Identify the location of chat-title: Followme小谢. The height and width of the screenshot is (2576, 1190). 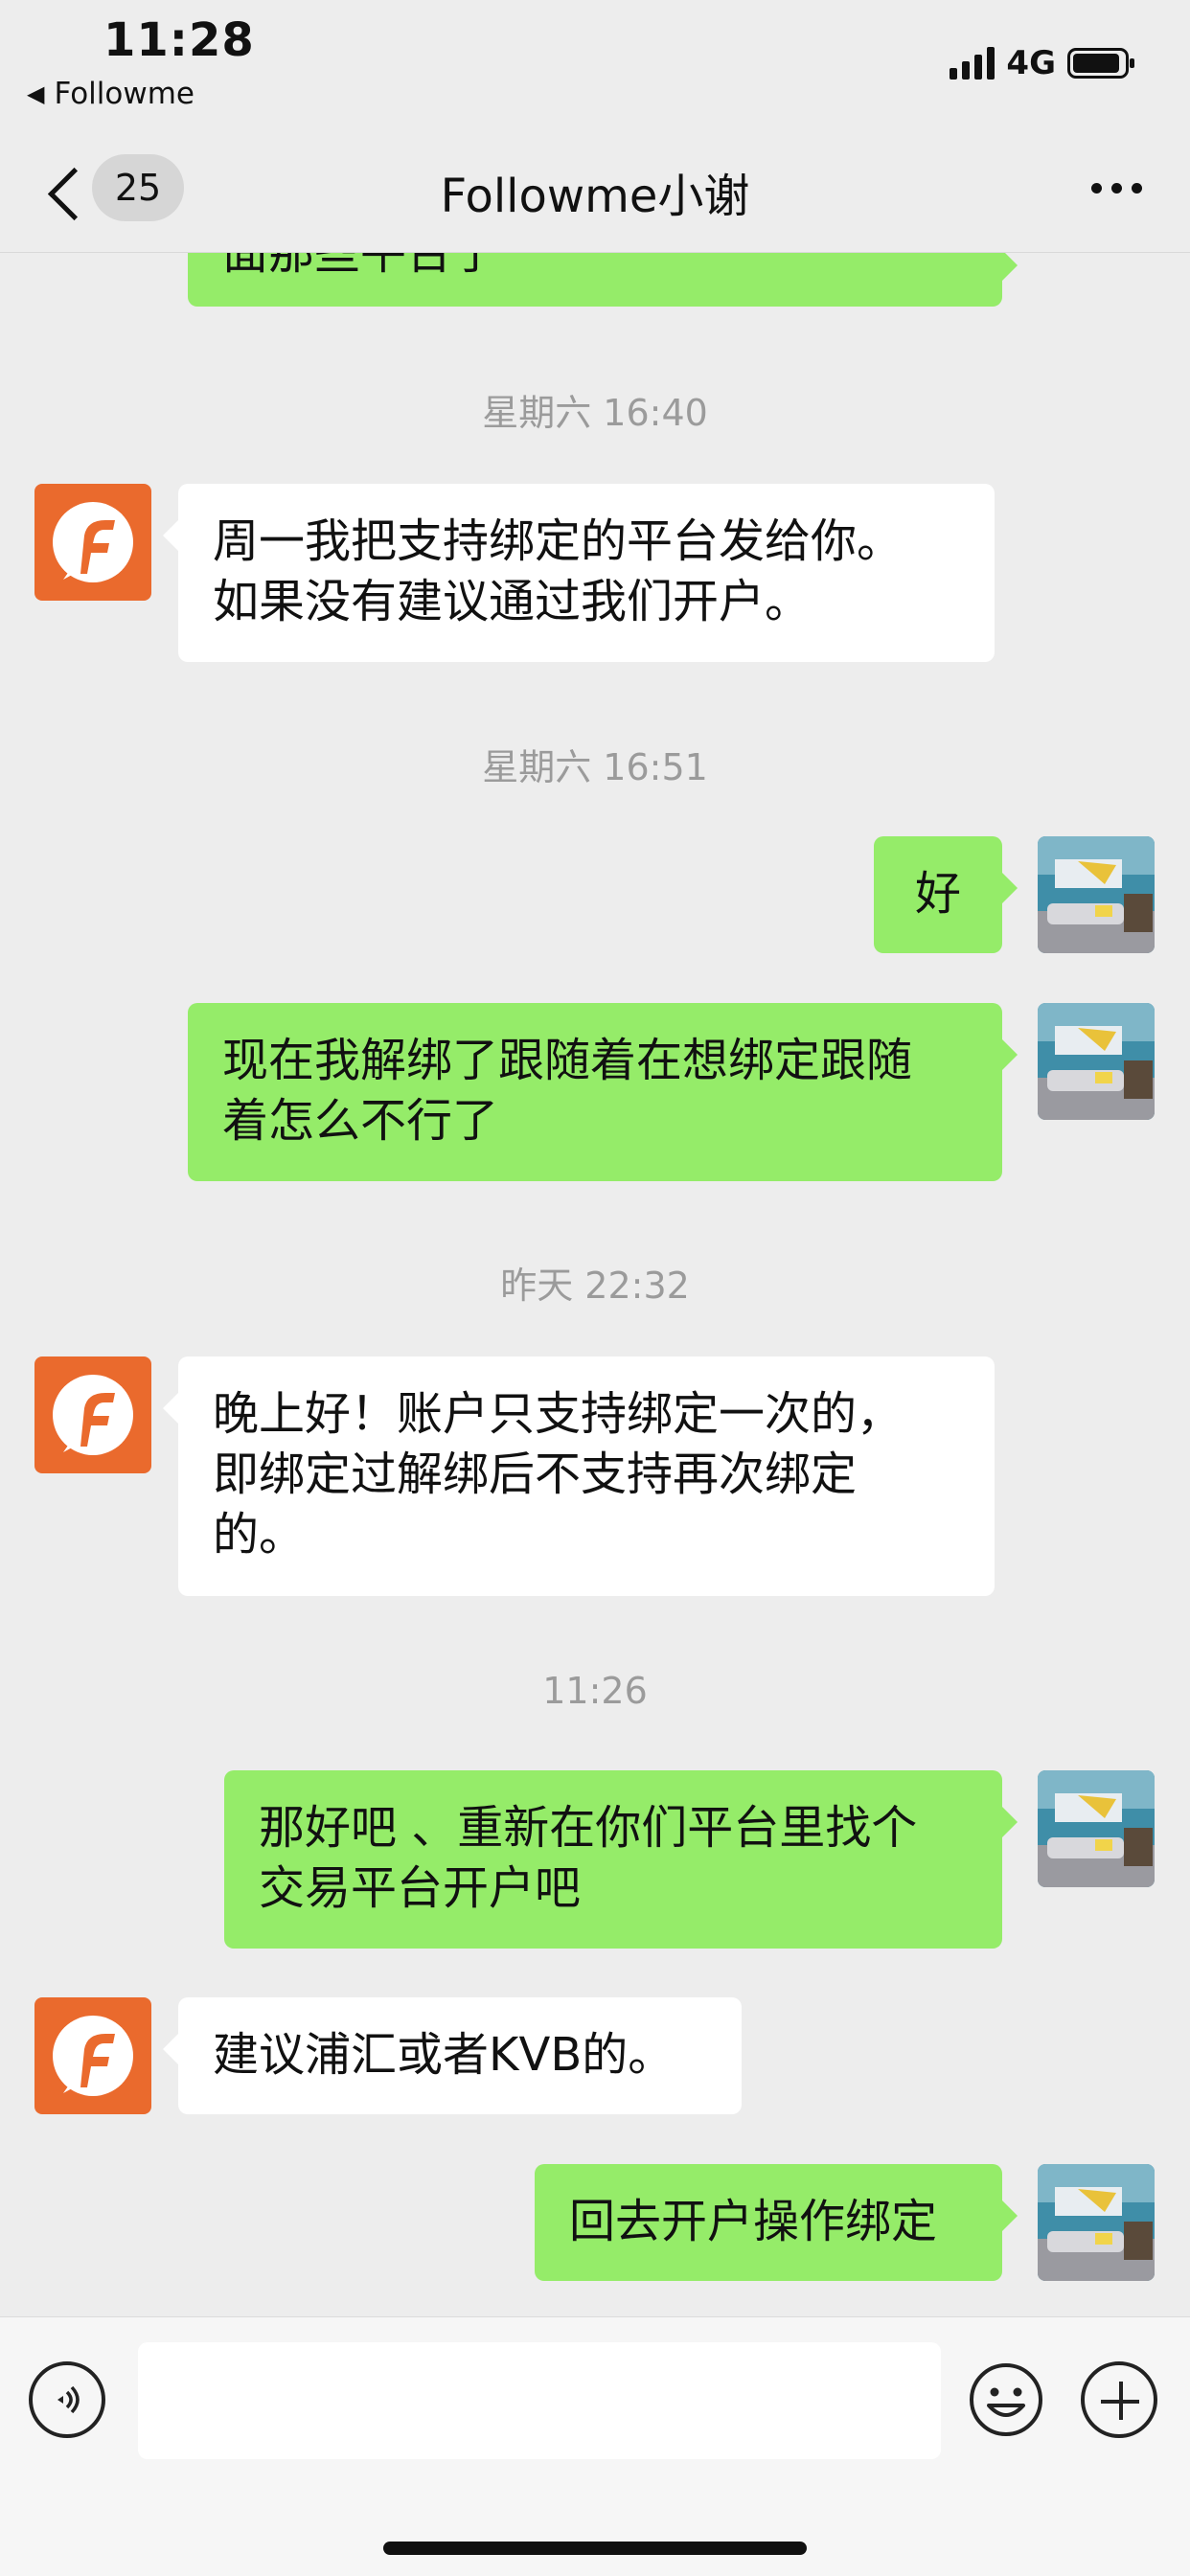
(595, 196).